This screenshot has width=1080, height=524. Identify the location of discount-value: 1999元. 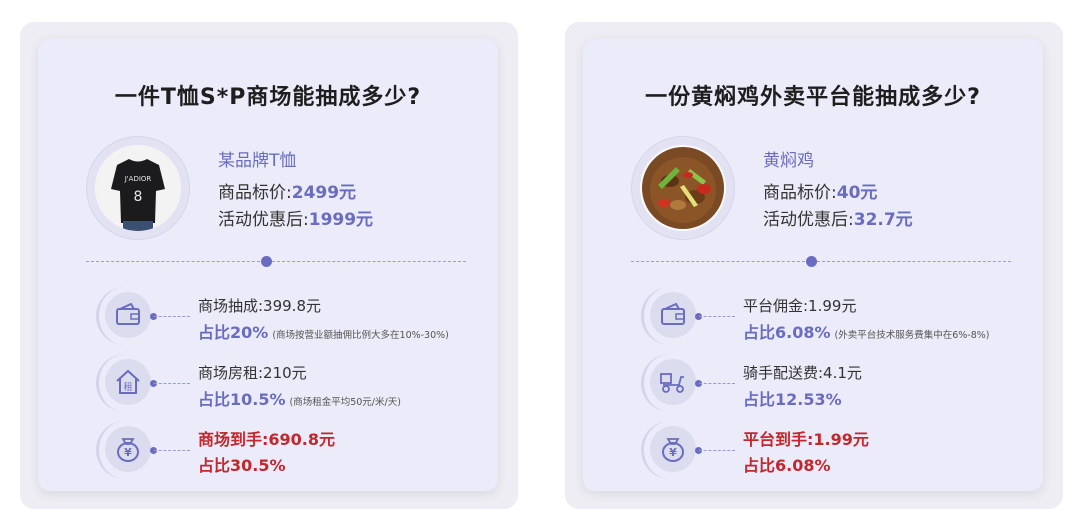
(341, 220).